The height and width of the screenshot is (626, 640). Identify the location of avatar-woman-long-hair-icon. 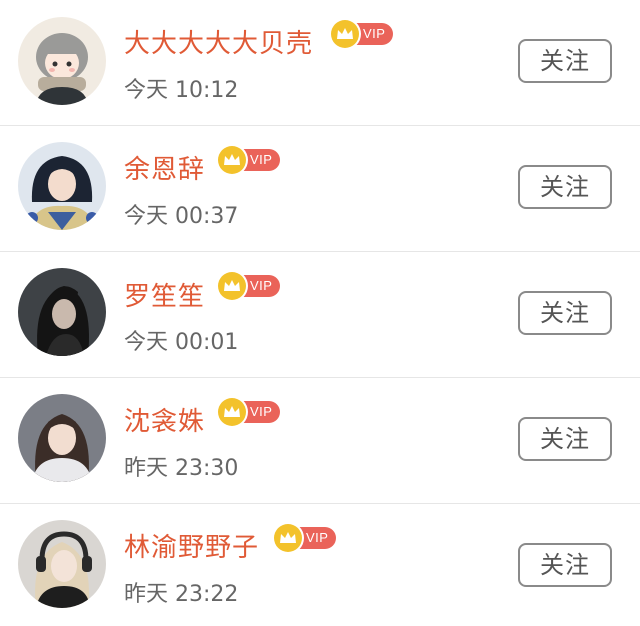
(62, 438).